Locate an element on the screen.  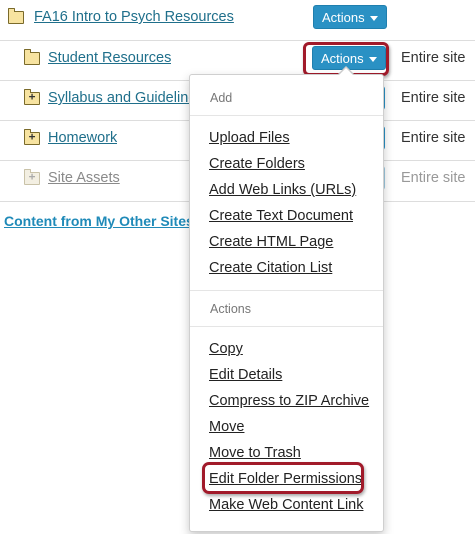
folder-link: Syllabus and Guidelines is located at coordinates (119, 98).